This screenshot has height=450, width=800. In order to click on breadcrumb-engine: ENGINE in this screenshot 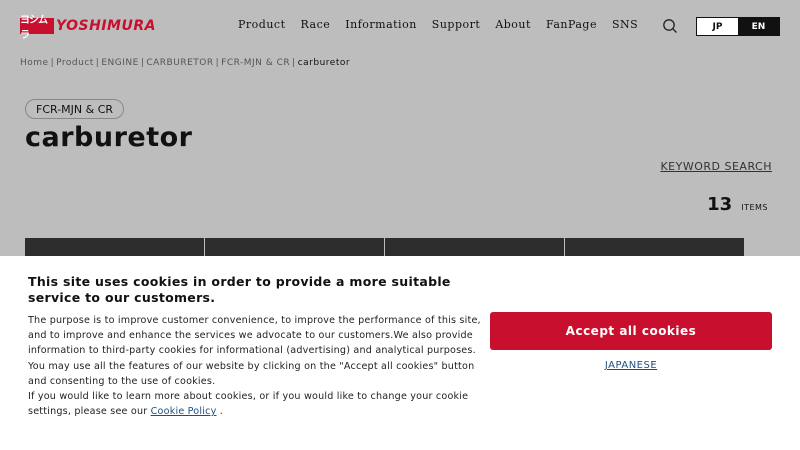, I will do `click(119, 63)`.